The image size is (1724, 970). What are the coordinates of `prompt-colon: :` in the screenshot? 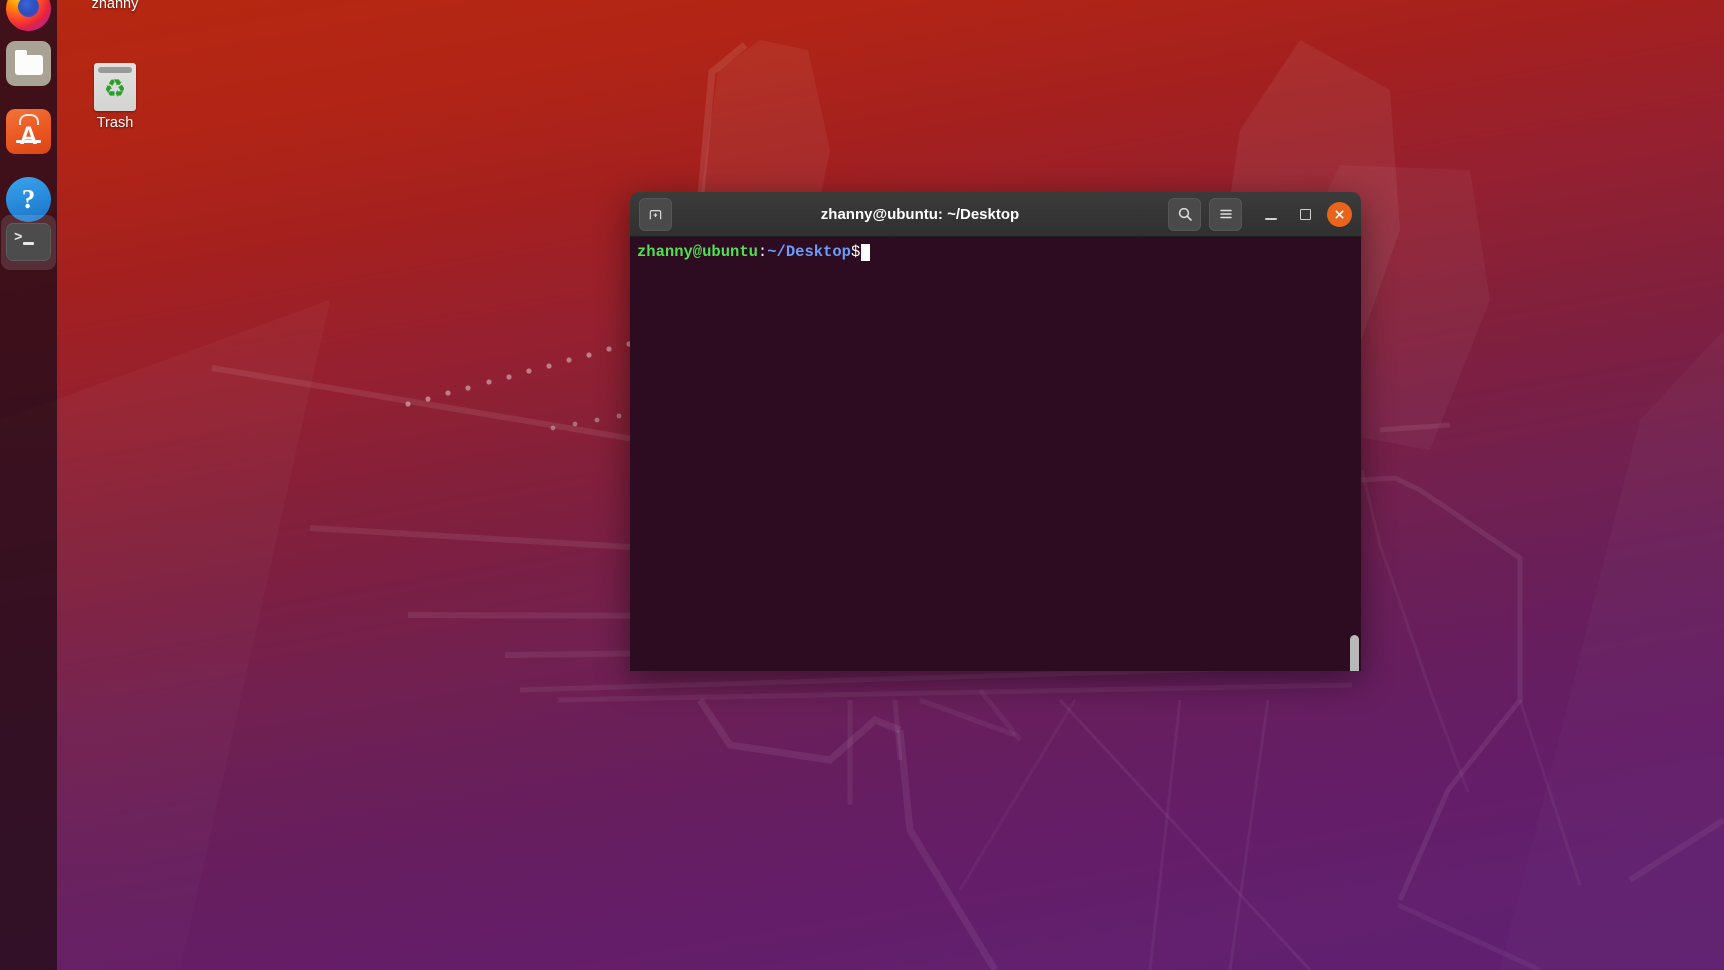 It's located at (762, 252).